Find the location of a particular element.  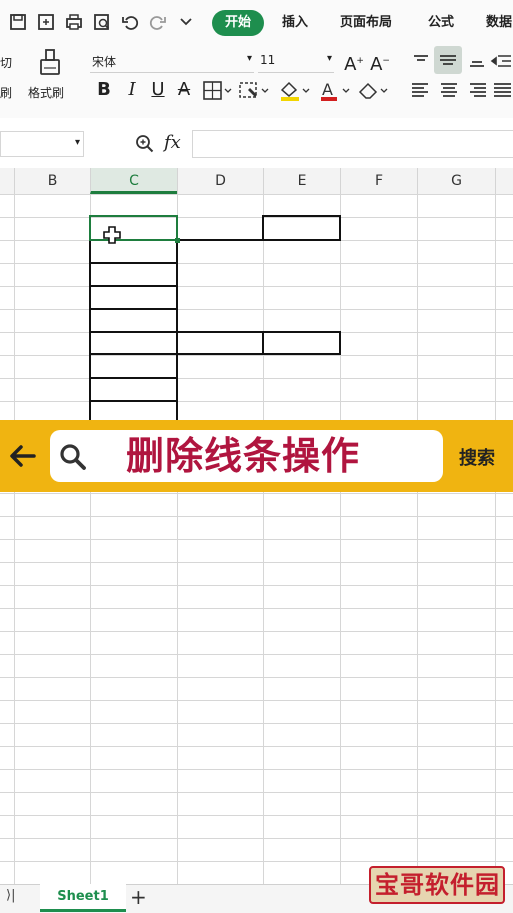

font-name-value: 宋体 is located at coordinates (104, 62).